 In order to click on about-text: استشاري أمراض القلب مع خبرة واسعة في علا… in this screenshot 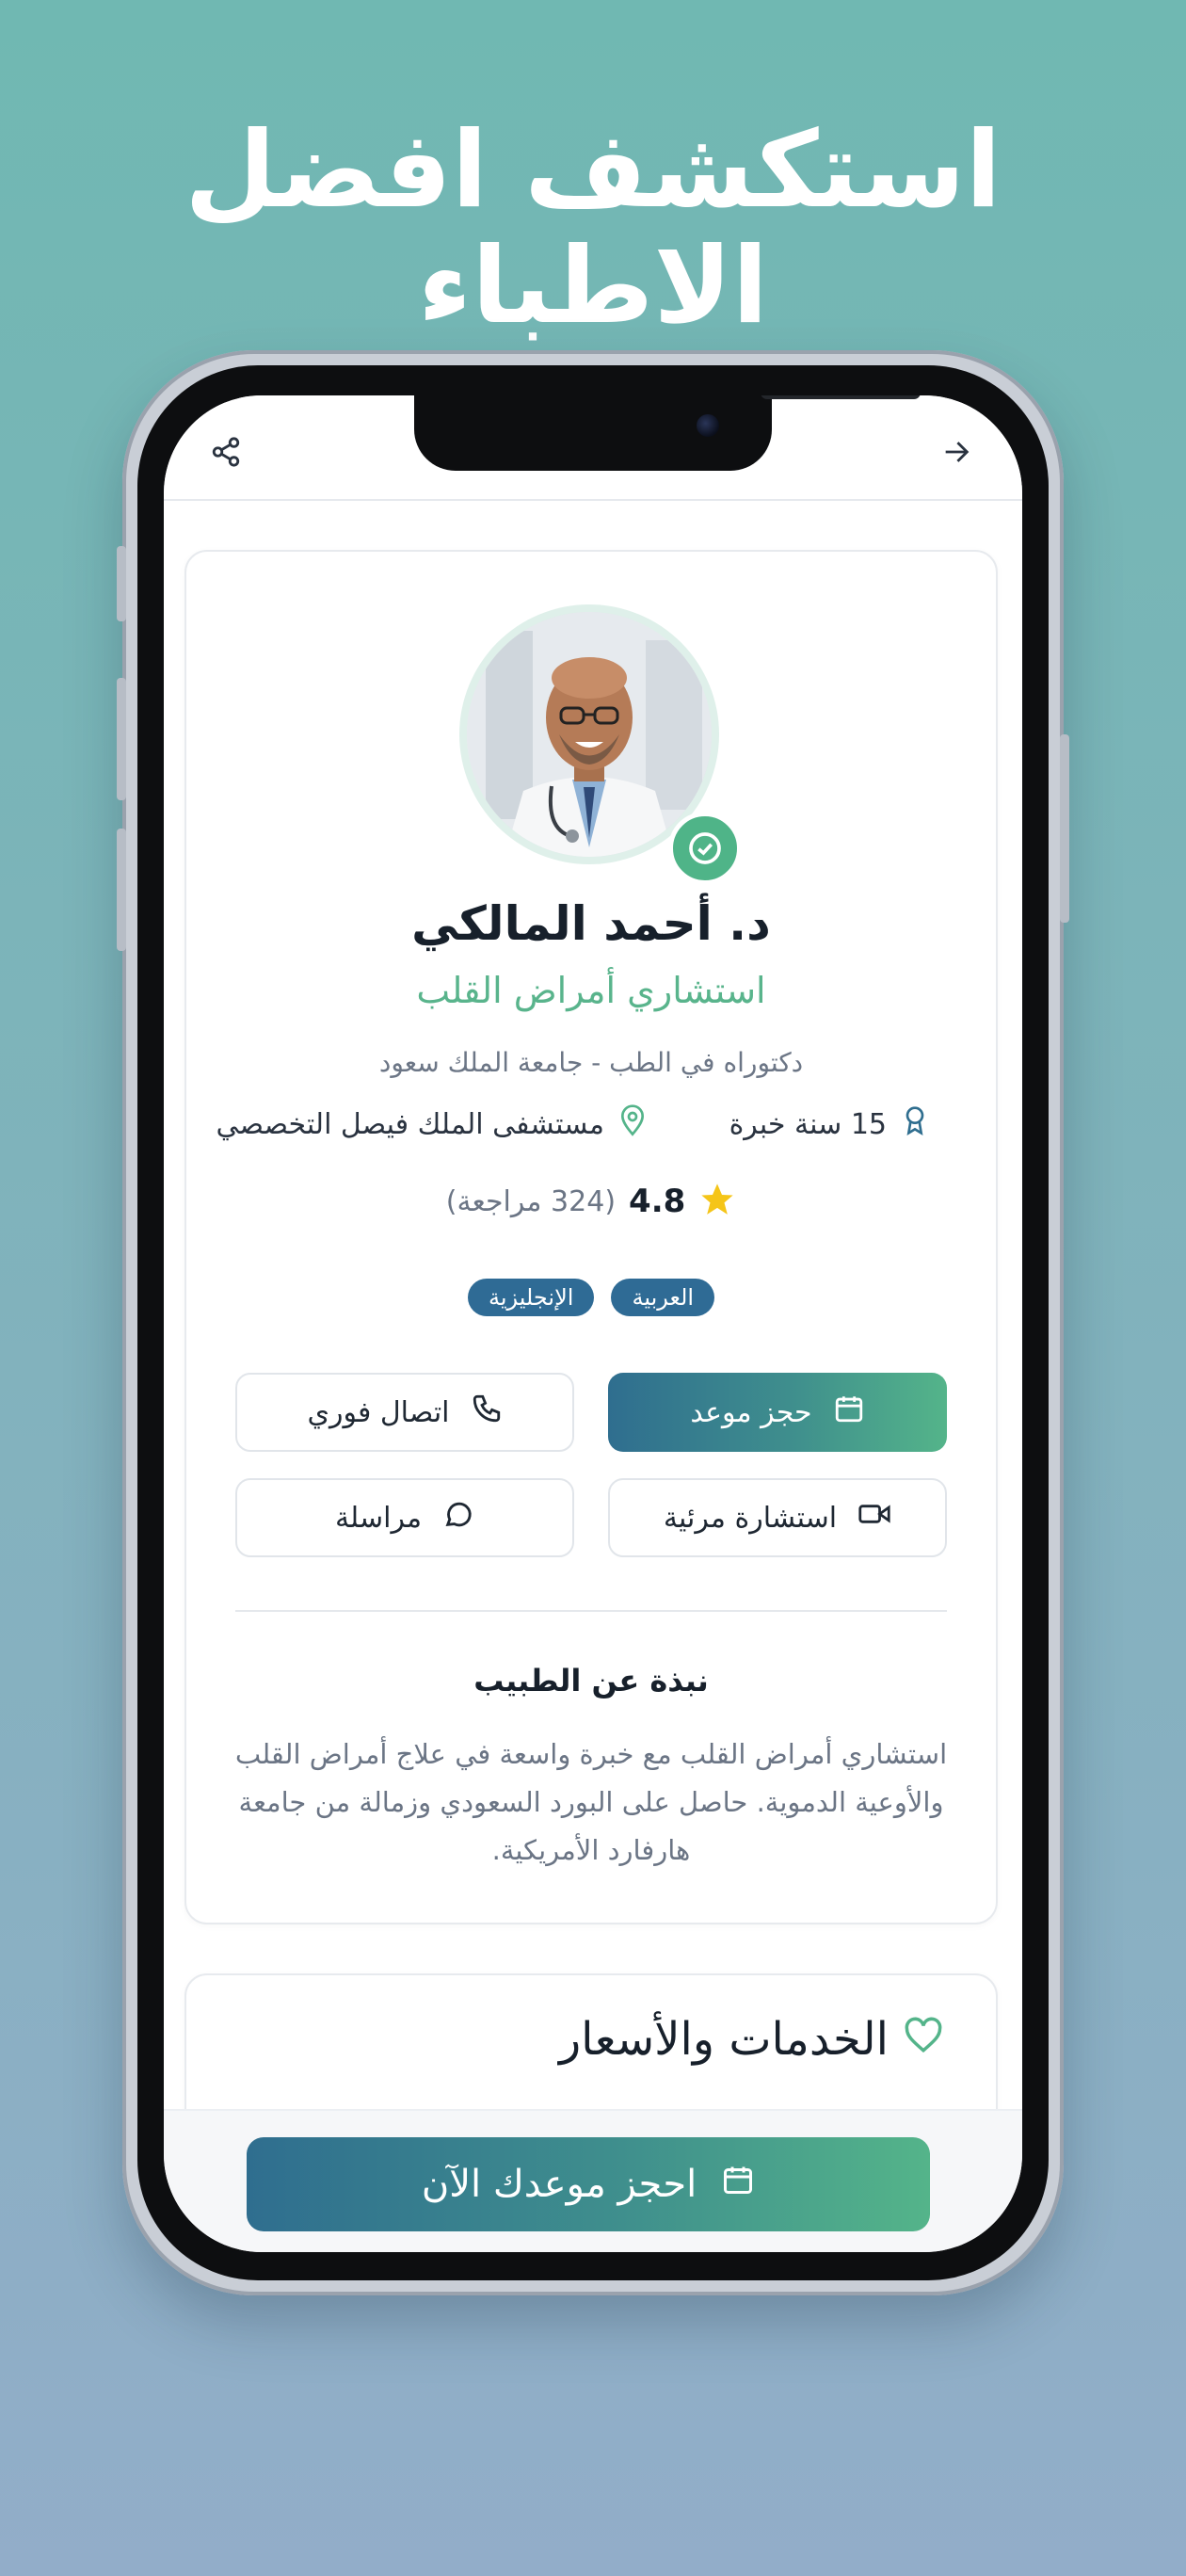, I will do `click(591, 1802)`.